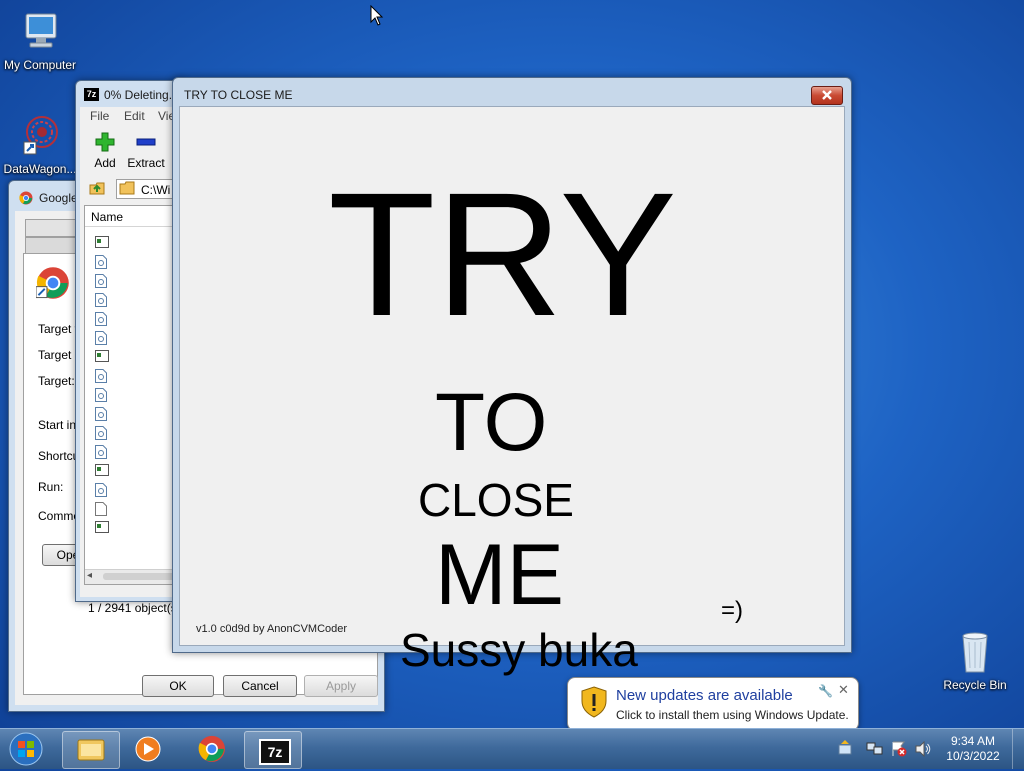  Describe the element at coordinates (704, 695) in the screenshot. I see `notification-title: New updates are available` at that location.